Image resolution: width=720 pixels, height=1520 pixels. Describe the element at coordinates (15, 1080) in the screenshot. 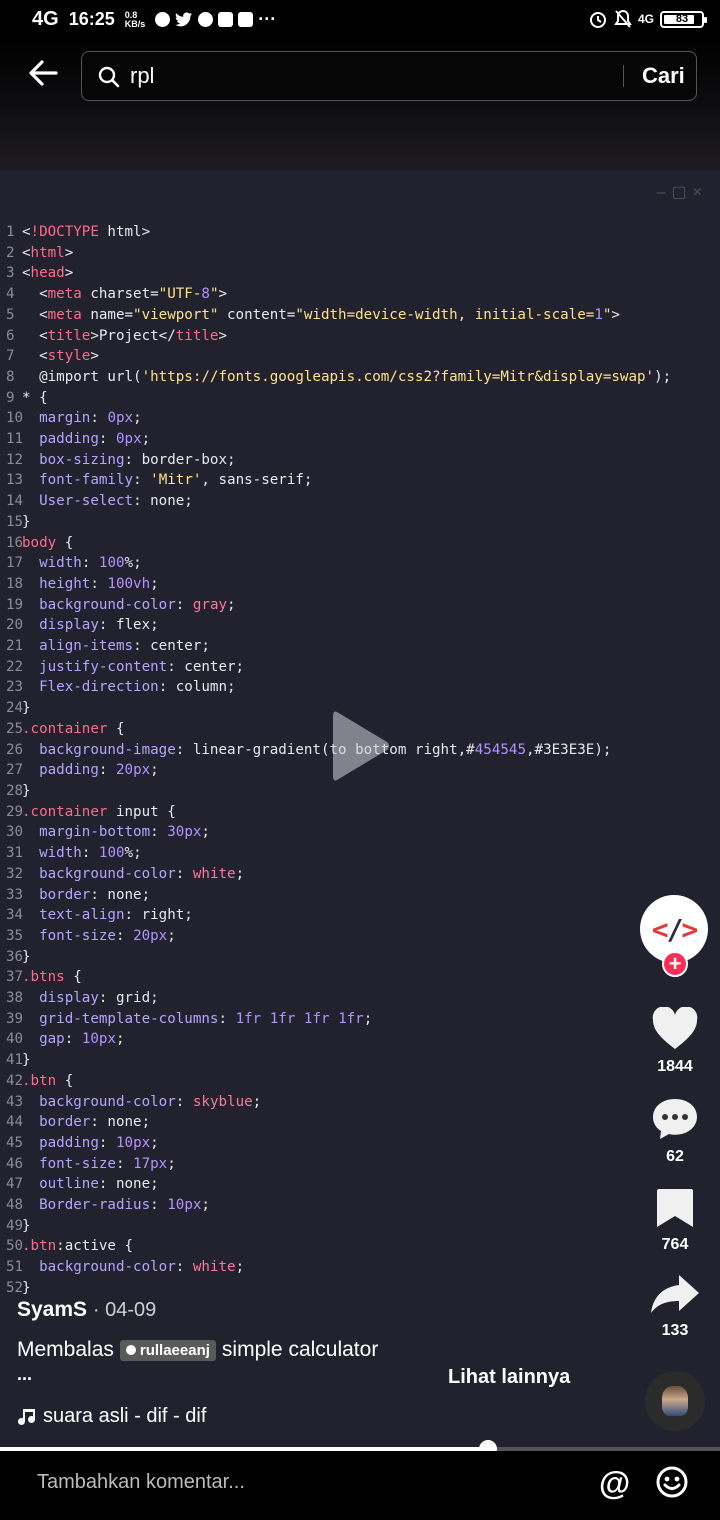

I see `line-number: 42` at that location.